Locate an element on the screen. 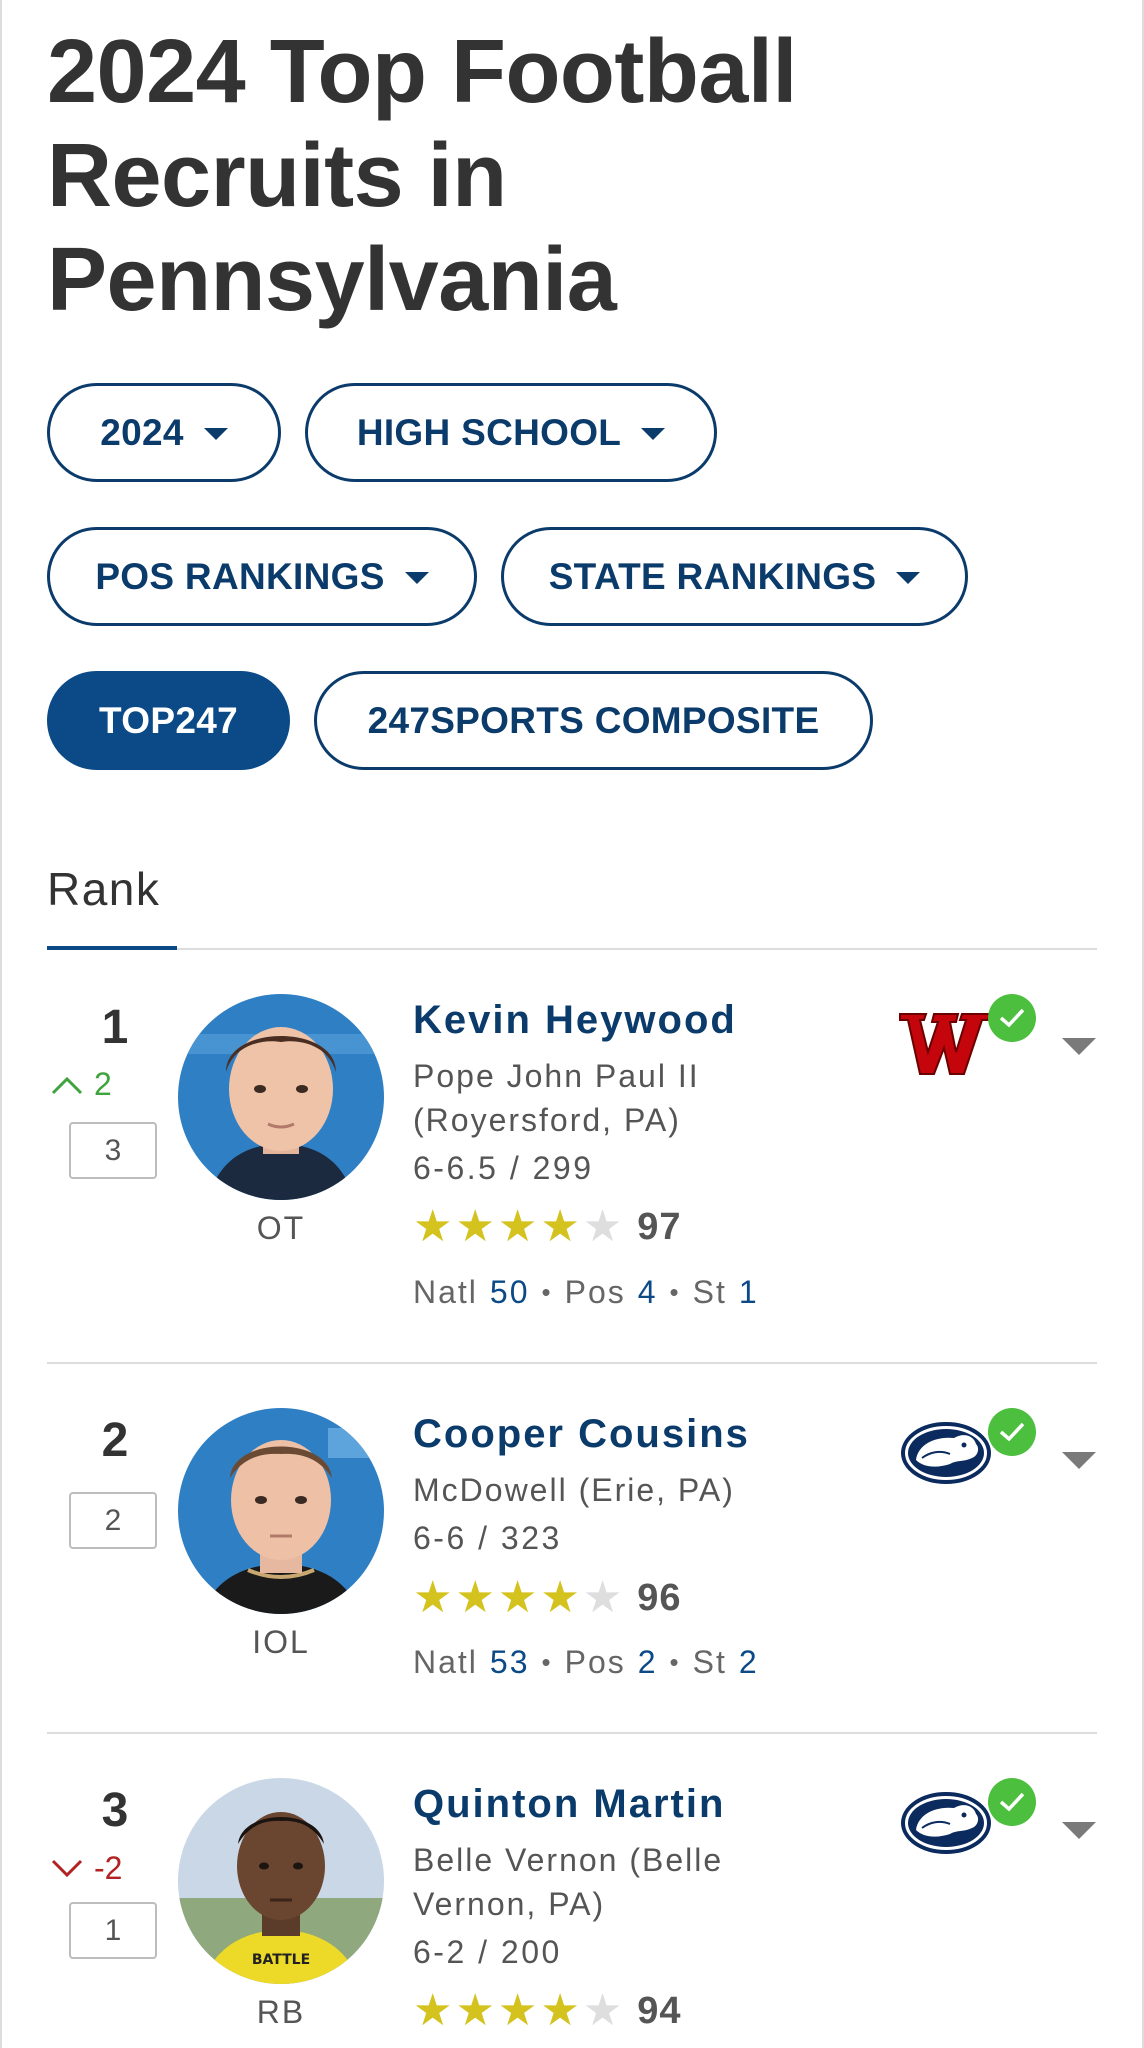  pos-rankings-dropdown: POS RANKINGS is located at coordinates (262, 576).